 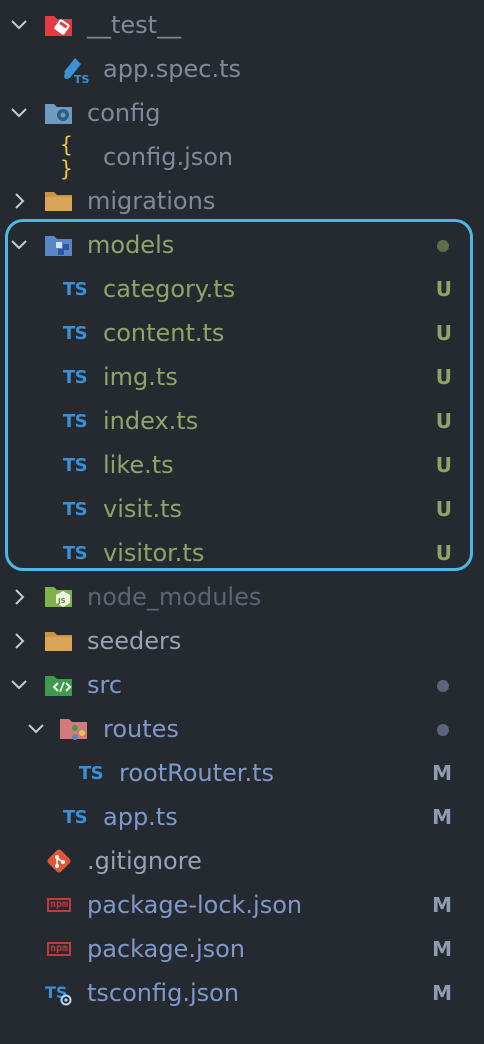 What do you see at coordinates (59, 25) in the screenshot?
I see `test-folder-icon` at bounding box center [59, 25].